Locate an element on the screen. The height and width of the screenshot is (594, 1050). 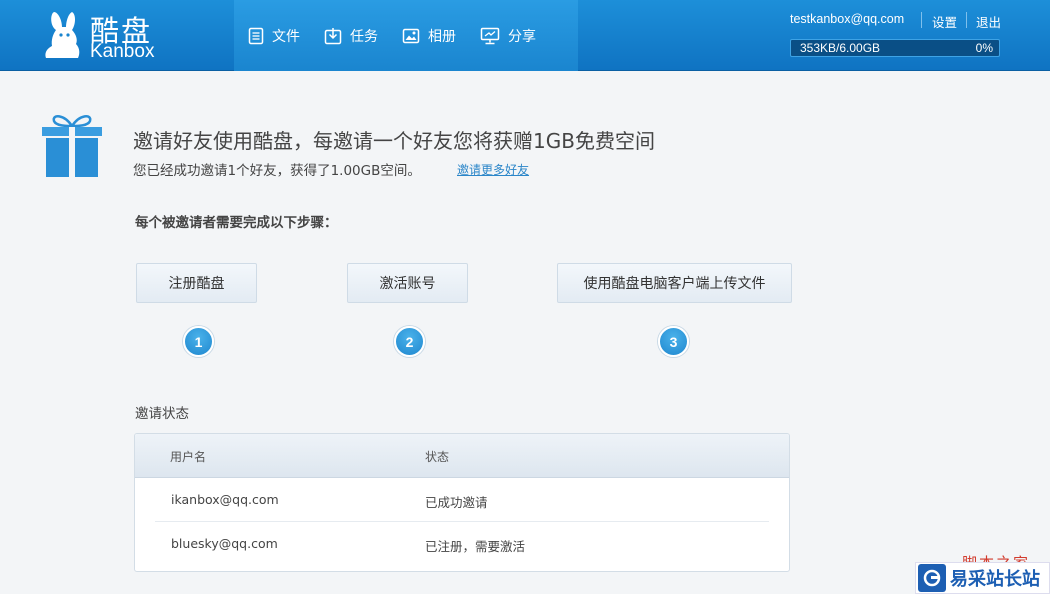
invite-summary: 您已经成功邀请1个好友，获得了1.00GB空间。 is located at coordinates (277, 171).